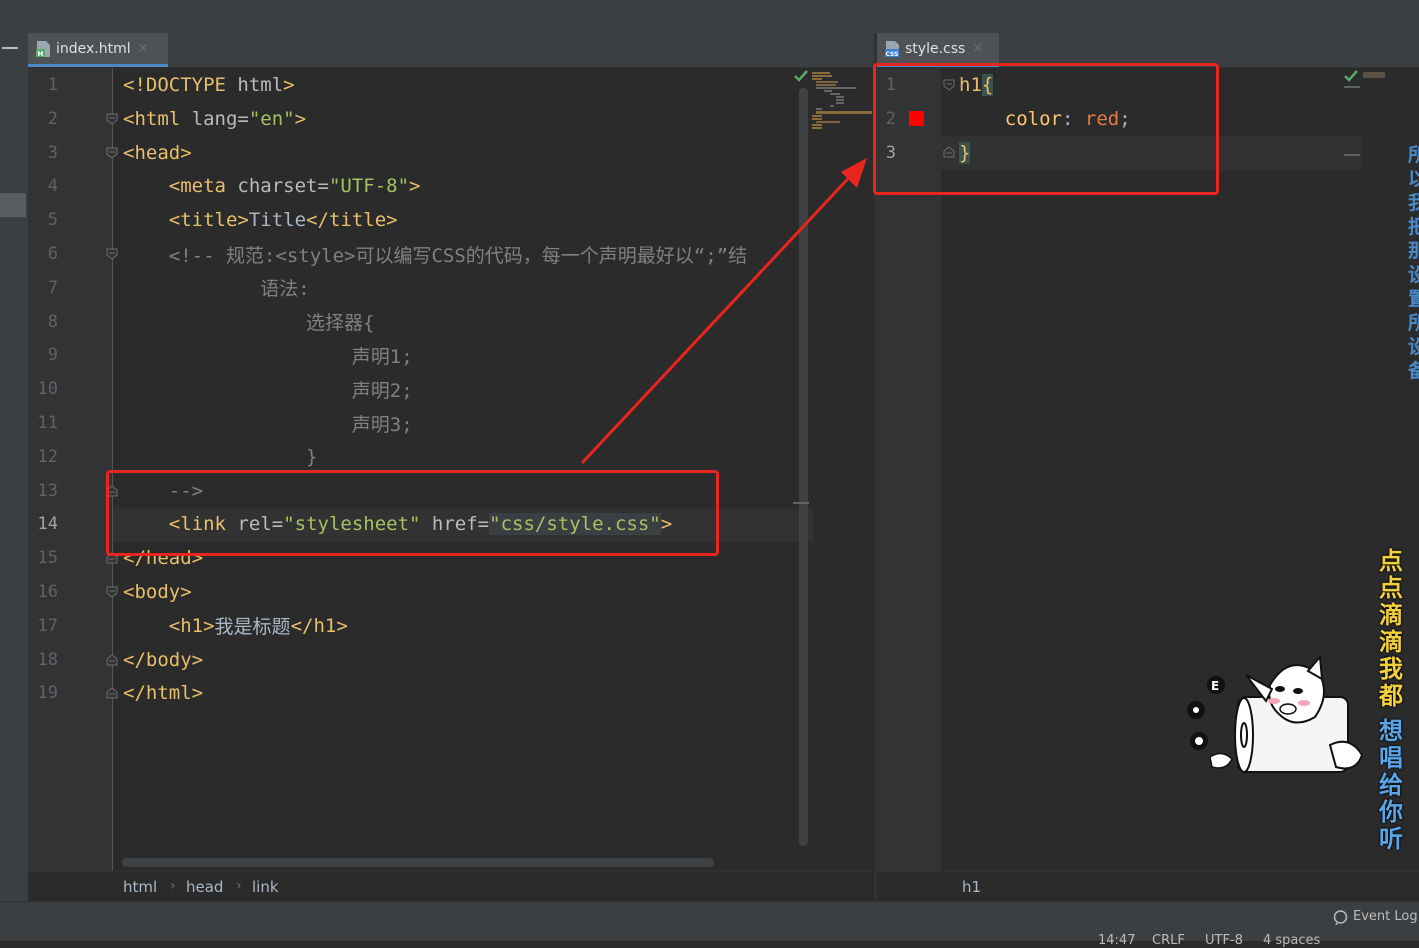 Image resolution: width=1419 pixels, height=948 pixels. What do you see at coordinates (1340, 917) in the screenshot?
I see `event-log-icon` at bounding box center [1340, 917].